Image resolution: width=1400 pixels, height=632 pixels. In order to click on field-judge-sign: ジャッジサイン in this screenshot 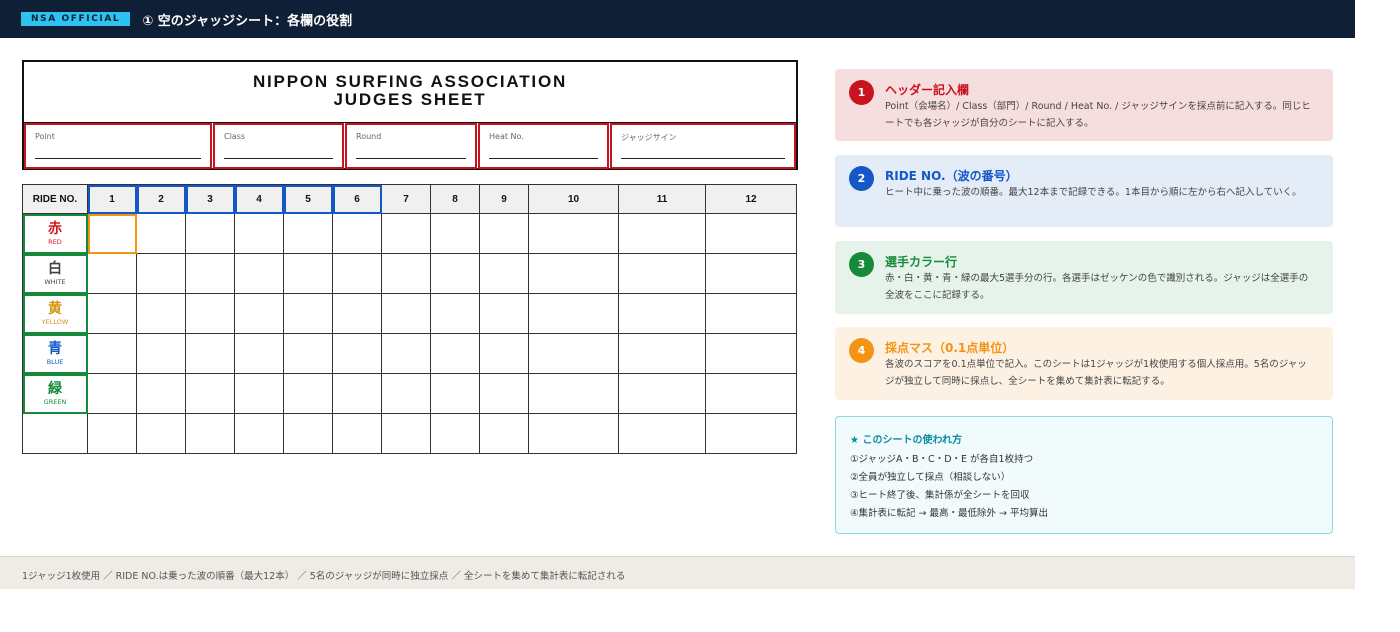, I will do `click(703, 146)`.